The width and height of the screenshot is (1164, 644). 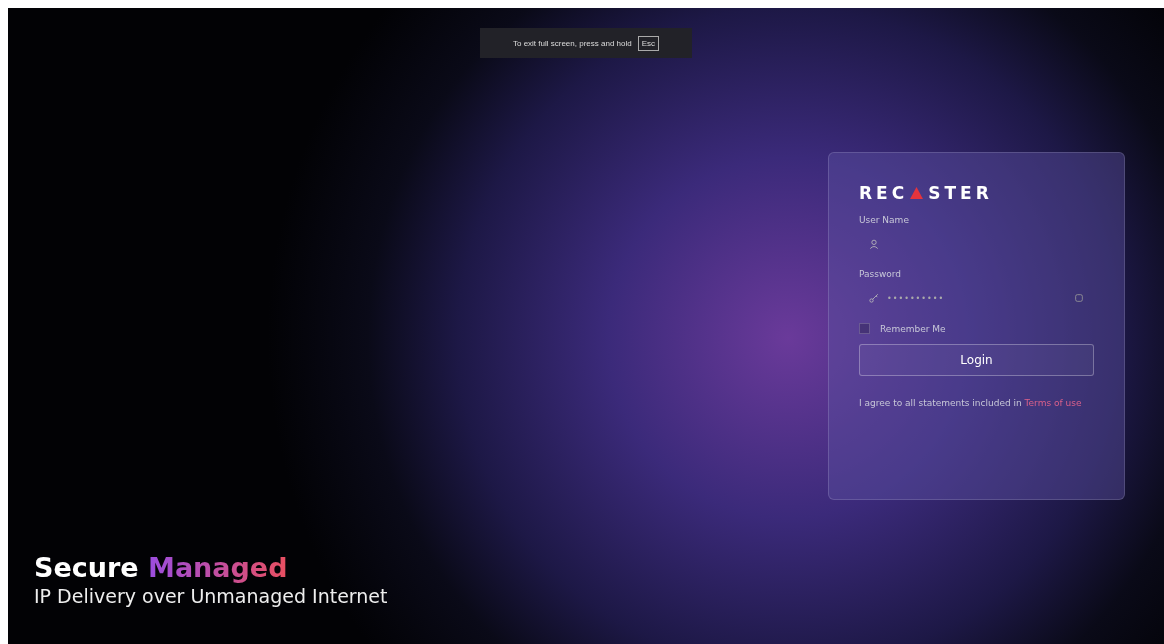 What do you see at coordinates (917, 193) in the screenshot?
I see `triangle-icon` at bounding box center [917, 193].